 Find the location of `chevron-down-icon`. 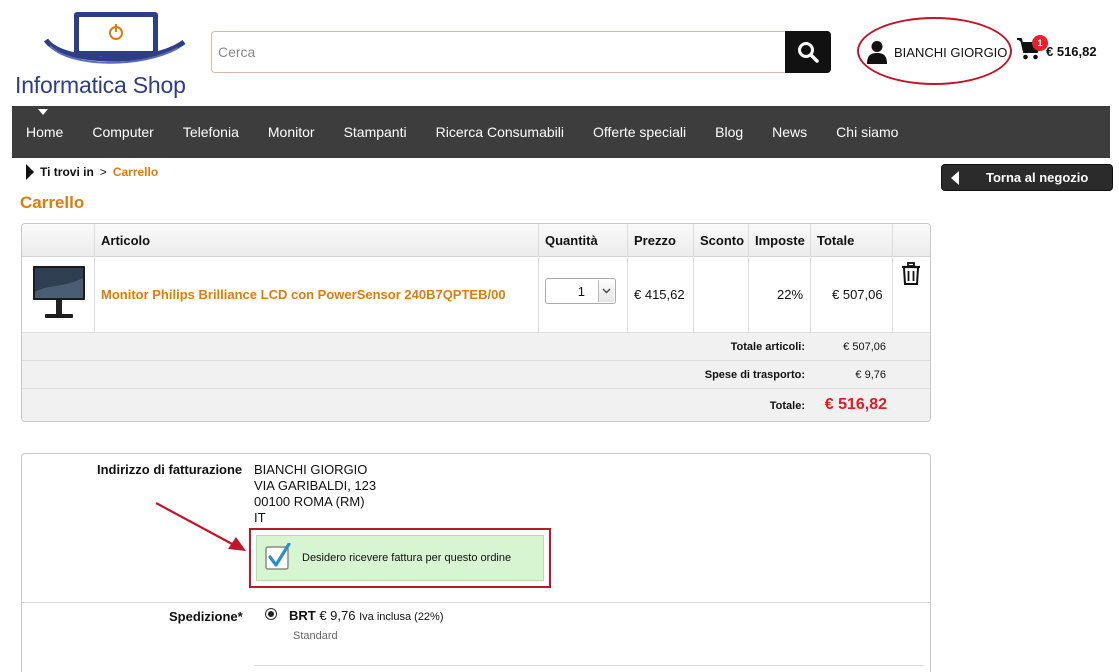

chevron-down-icon is located at coordinates (606, 291).